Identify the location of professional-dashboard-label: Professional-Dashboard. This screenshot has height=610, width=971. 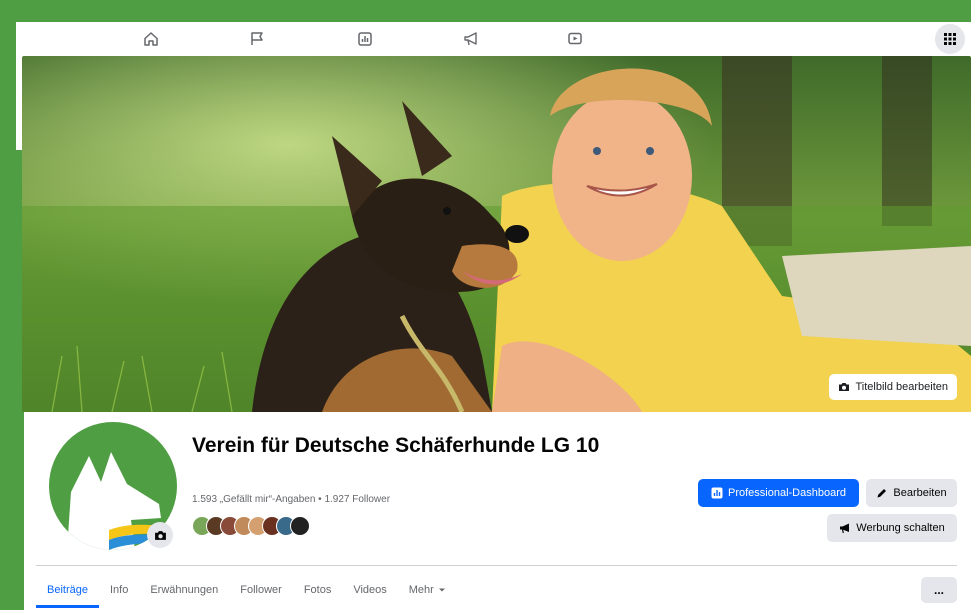
(786, 493).